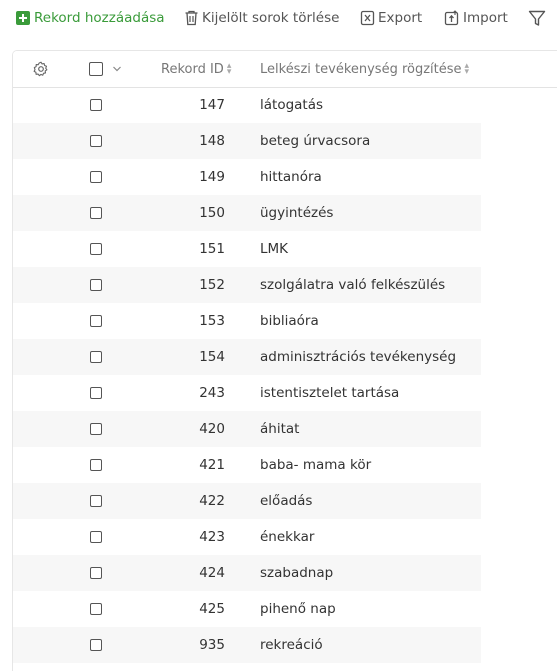  Describe the element at coordinates (247, 645) in the screenshot. I see `table-row: 935 rekreáció` at that location.